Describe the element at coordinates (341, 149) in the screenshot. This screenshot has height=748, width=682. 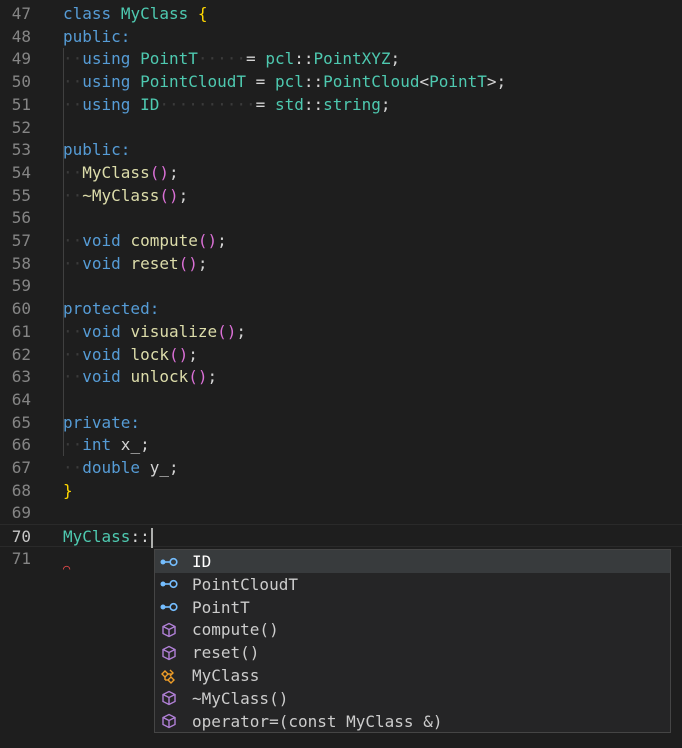
I see `code-line: 53 public:` at that location.